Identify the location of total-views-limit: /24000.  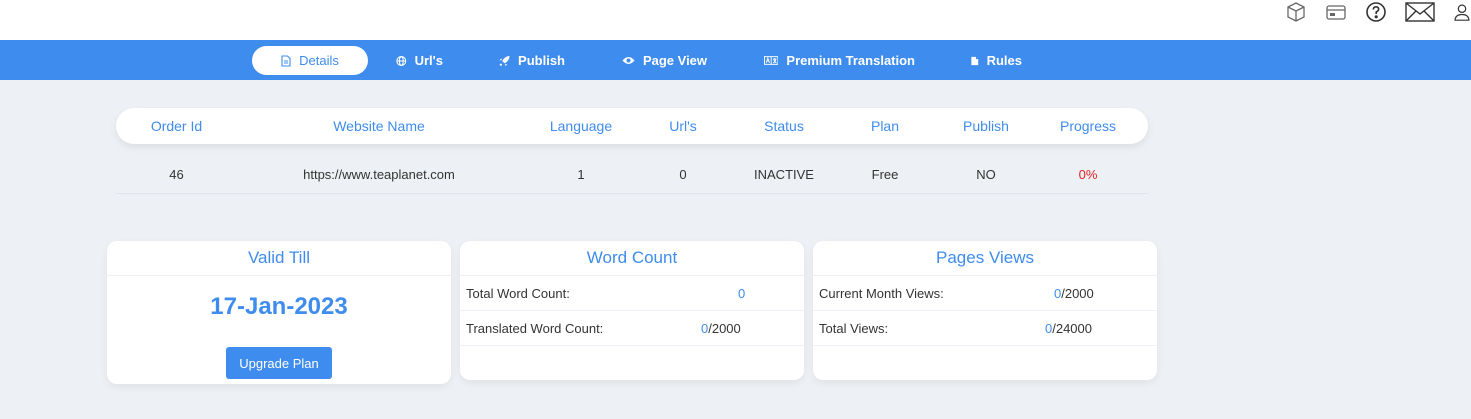
(1072, 328).